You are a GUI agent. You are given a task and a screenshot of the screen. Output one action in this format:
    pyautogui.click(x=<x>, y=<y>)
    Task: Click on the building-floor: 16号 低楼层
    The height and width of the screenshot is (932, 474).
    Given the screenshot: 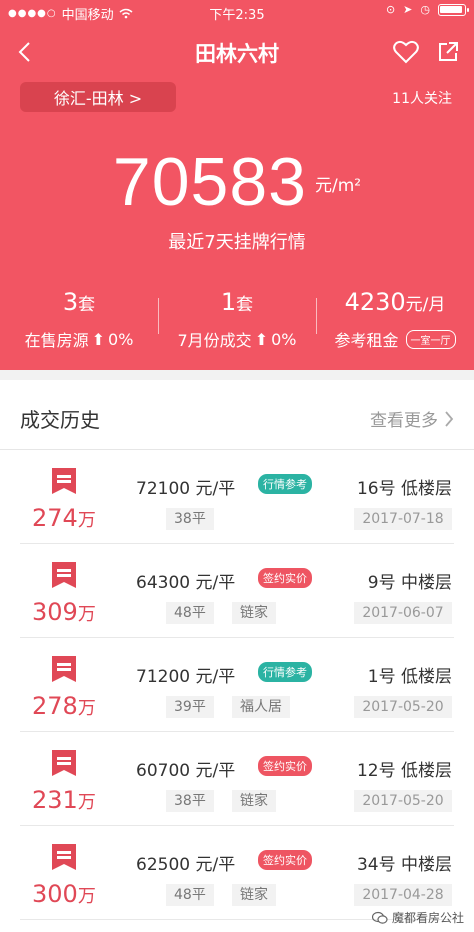 What is the action you would take?
    pyautogui.click(x=404, y=489)
    